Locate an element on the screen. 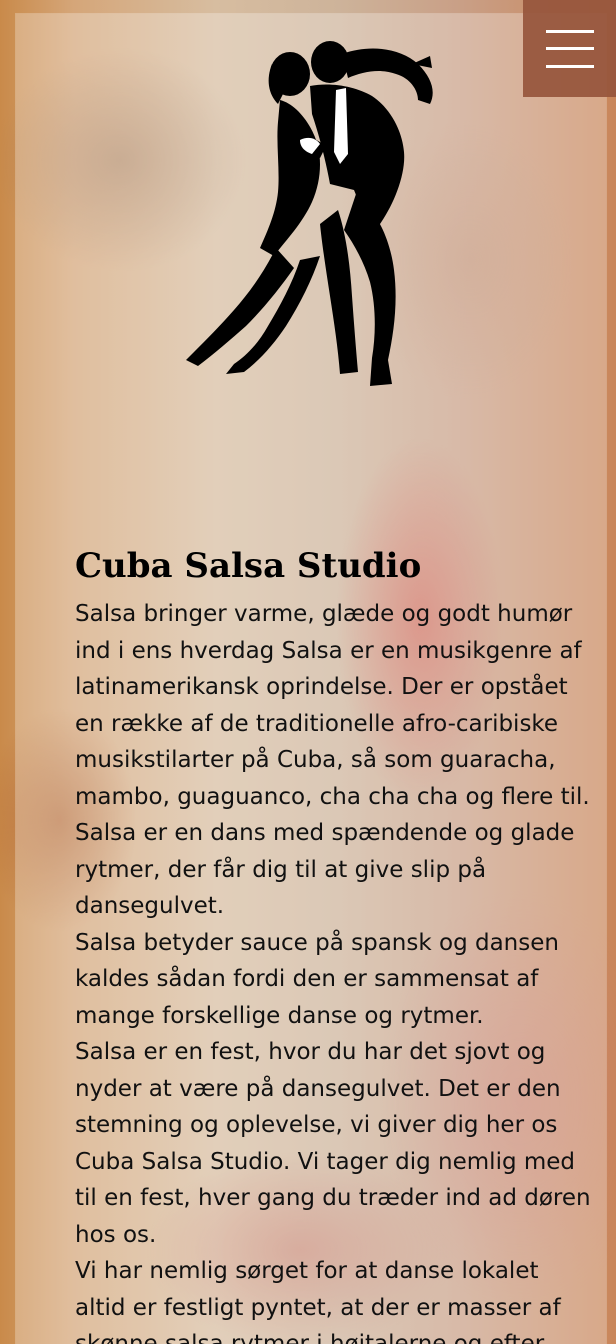 This screenshot has height=1344, width=616. page-title: Cuba Salsa Studio is located at coordinates (248, 566).